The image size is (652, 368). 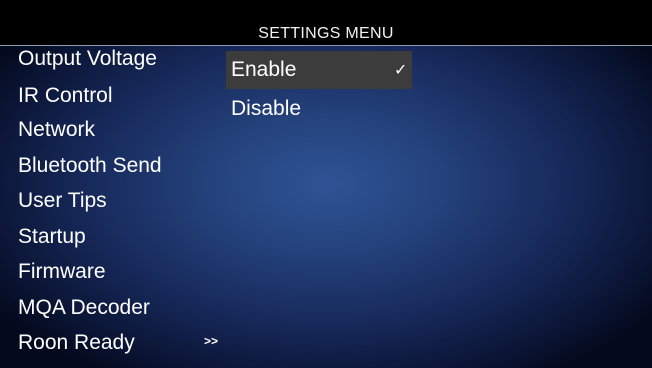 I want to click on menu-item-mqa-decoder: MQA Decoder, so click(x=84, y=308).